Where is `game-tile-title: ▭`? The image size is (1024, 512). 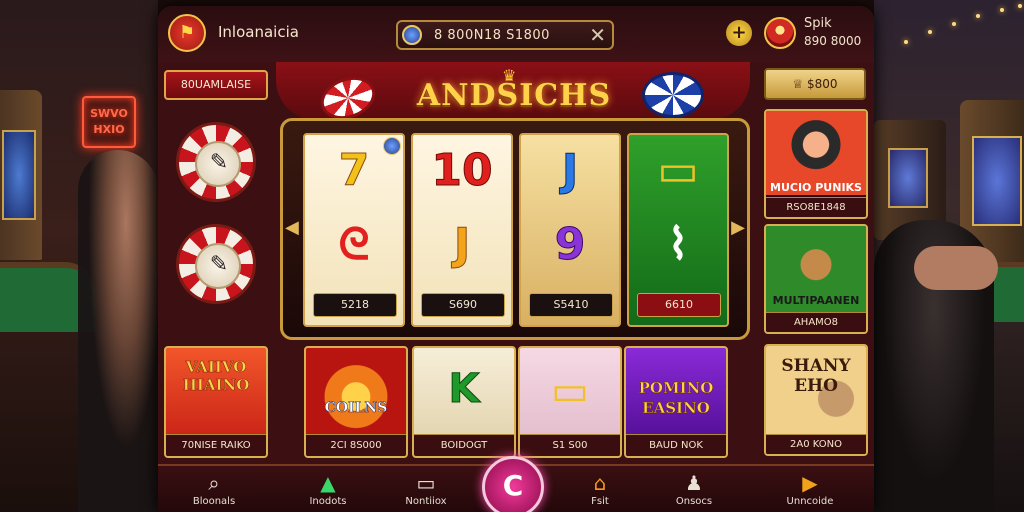
game-tile-title: ▭ is located at coordinates (570, 391).